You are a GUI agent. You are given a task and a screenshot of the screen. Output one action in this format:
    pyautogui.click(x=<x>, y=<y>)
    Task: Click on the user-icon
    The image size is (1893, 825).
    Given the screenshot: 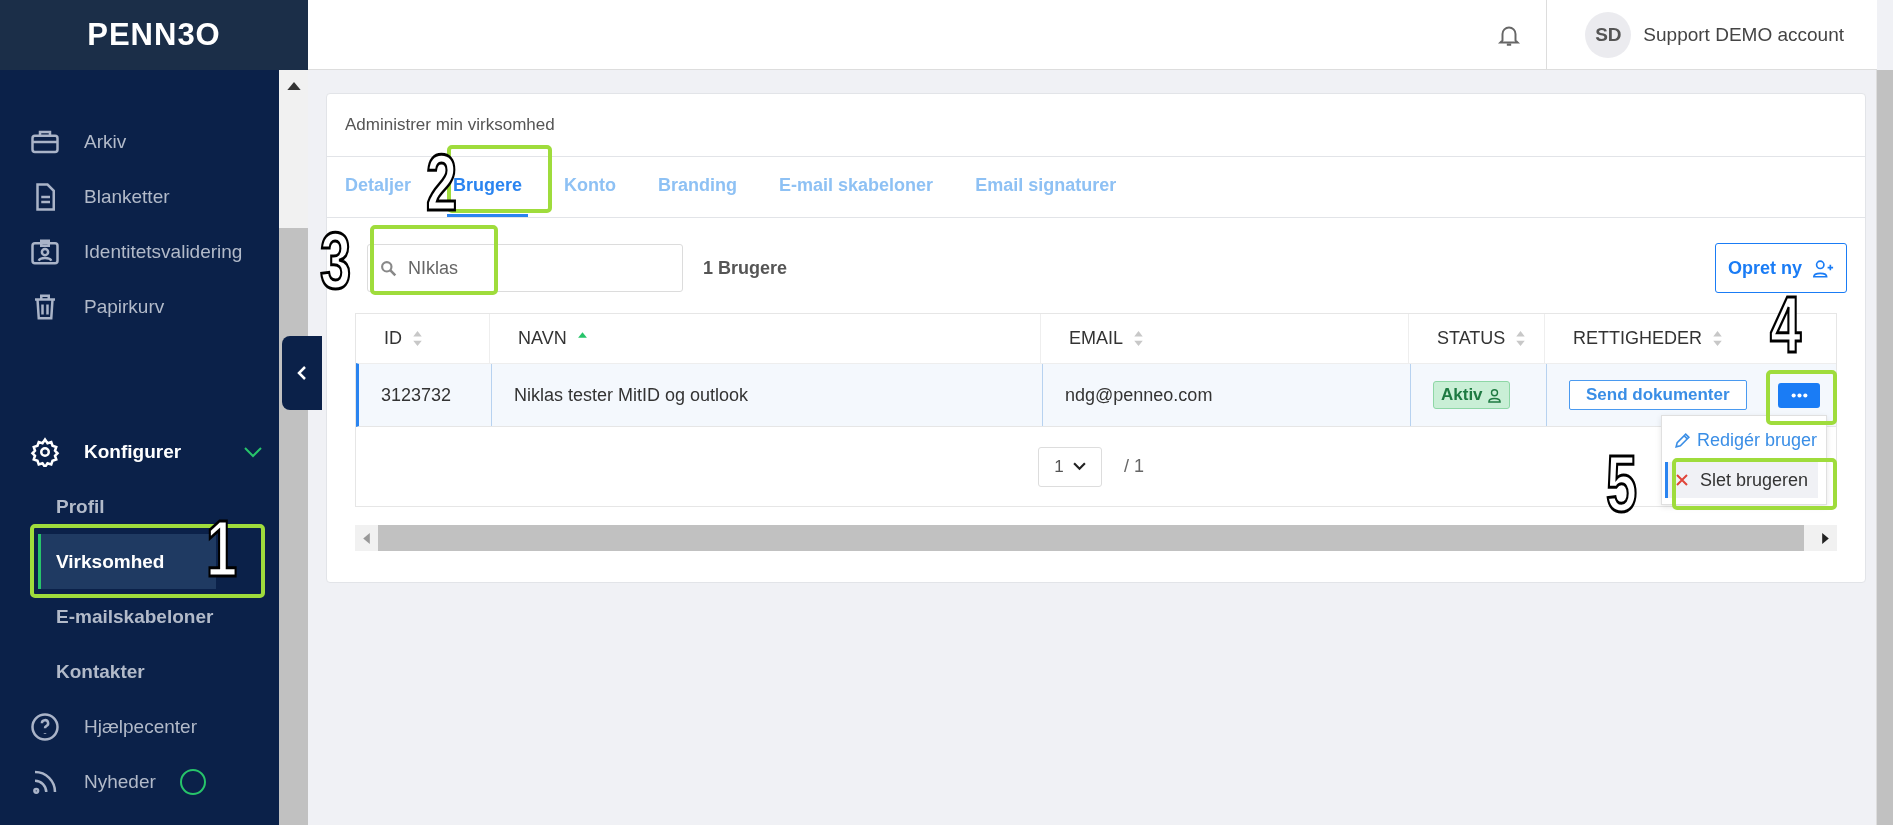 What is the action you would take?
    pyautogui.click(x=1494, y=395)
    